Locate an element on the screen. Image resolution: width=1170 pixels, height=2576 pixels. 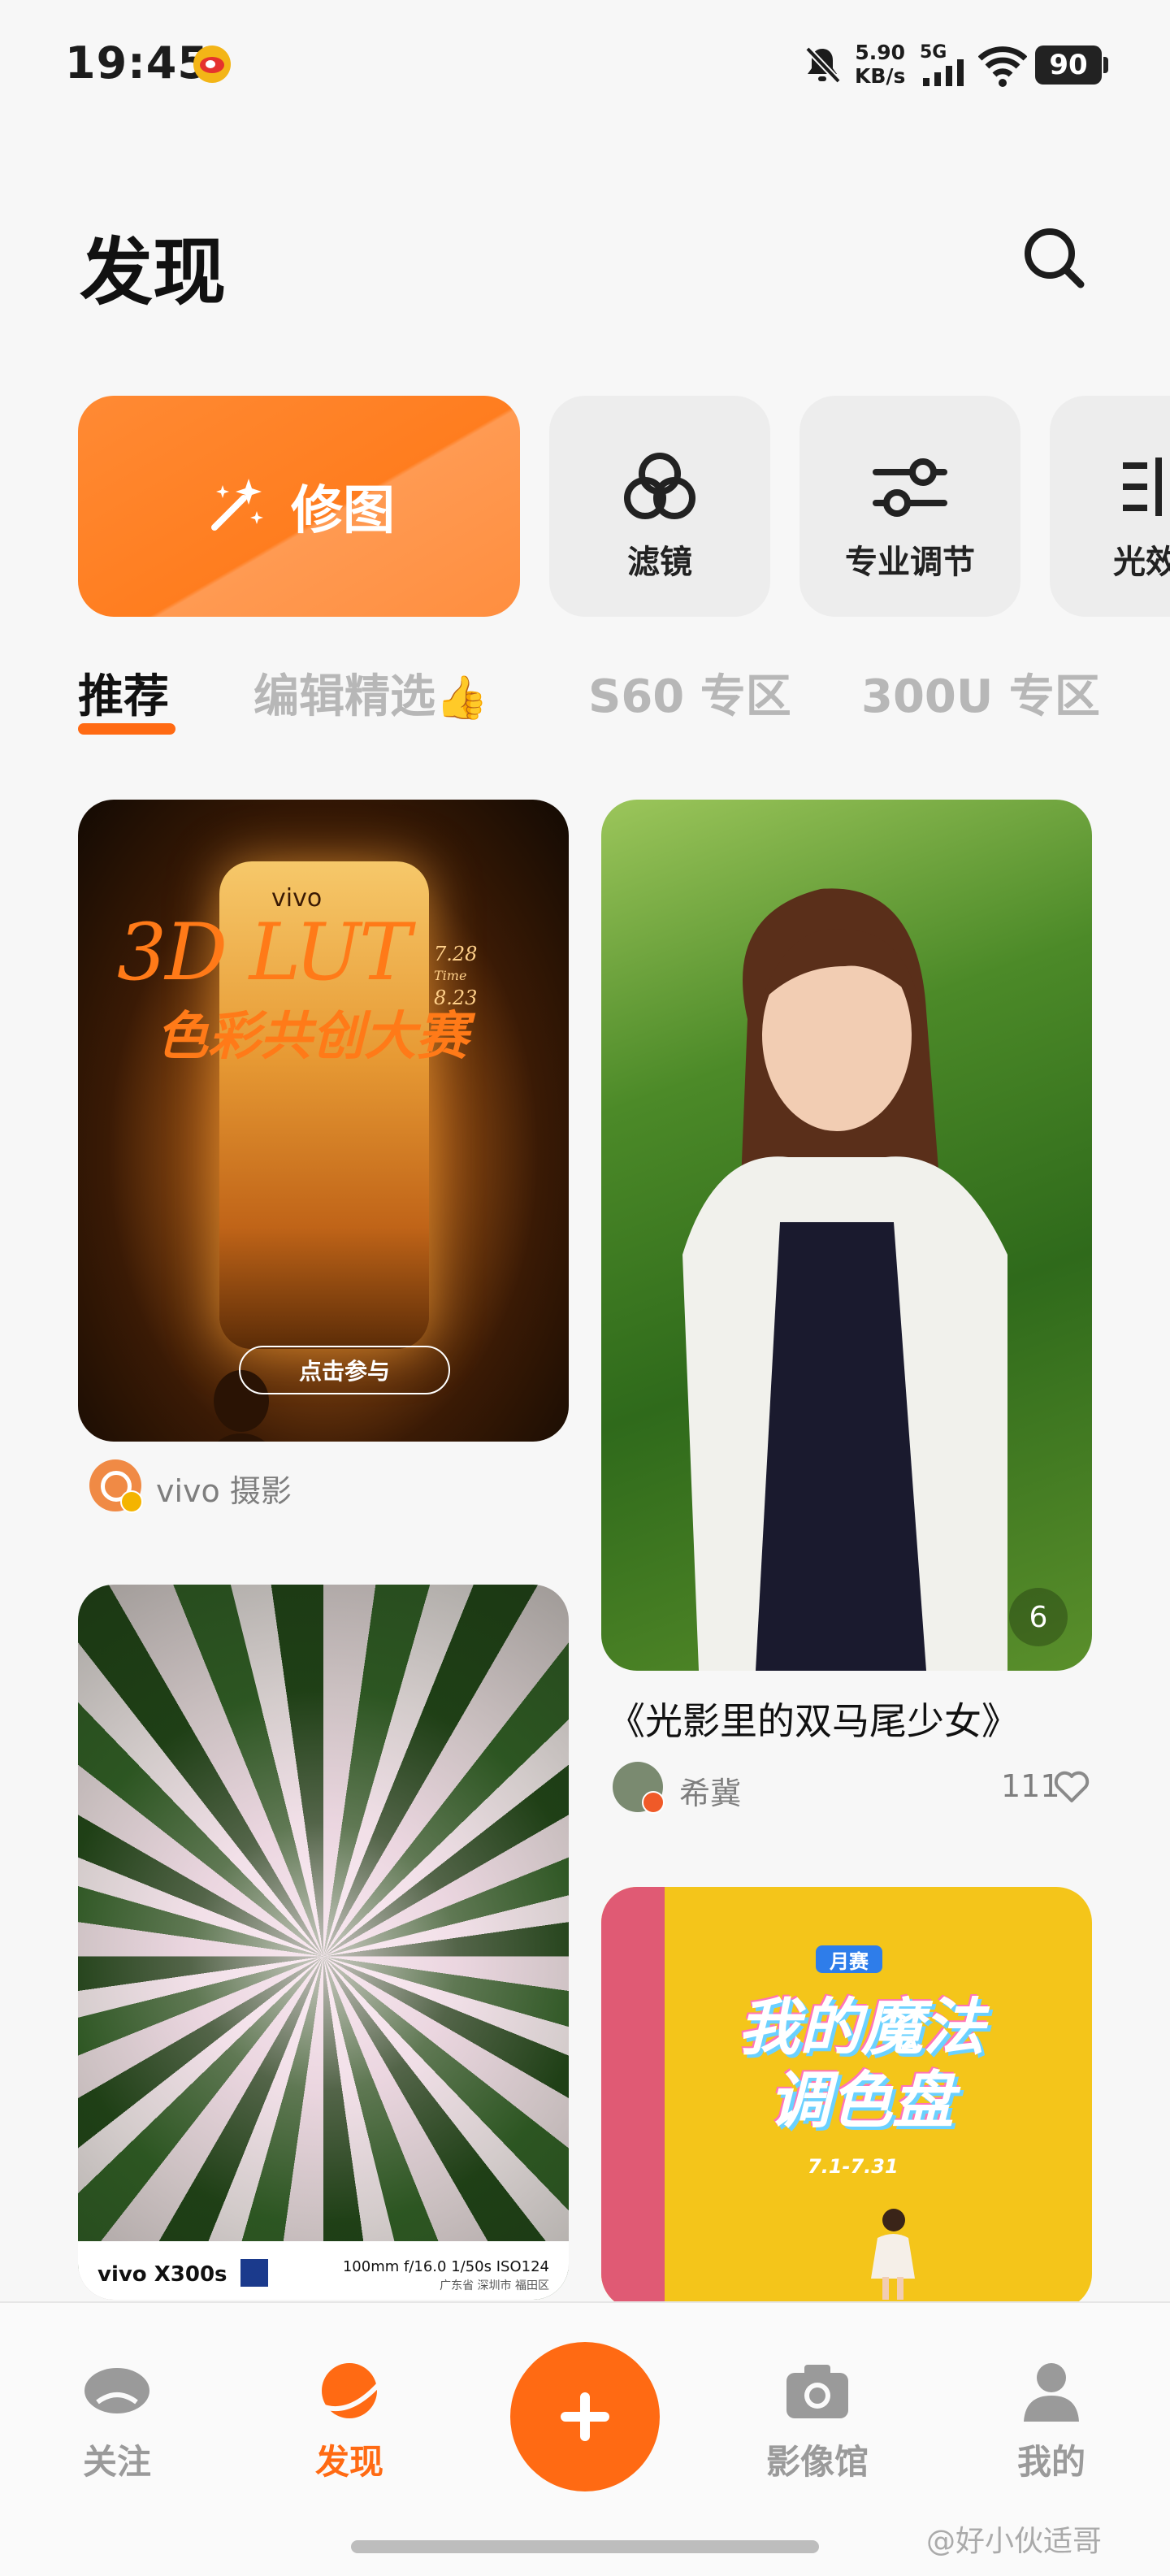
light-icon is located at coordinates (1142, 487).